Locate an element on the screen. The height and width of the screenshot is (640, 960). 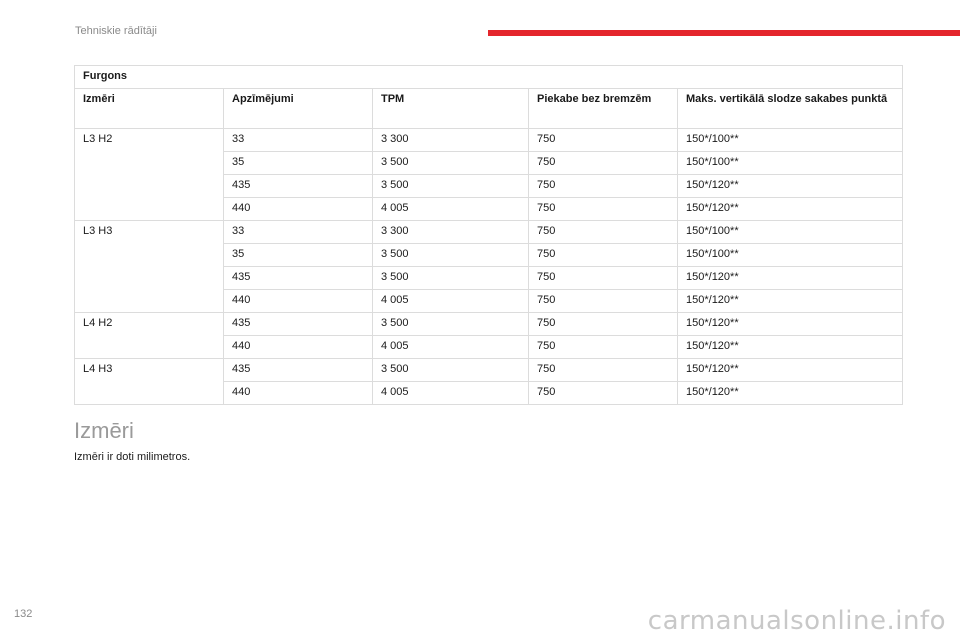
table-row: L3 H3 33 3 300 750 150*/100** is located at coordinates (489, 266).